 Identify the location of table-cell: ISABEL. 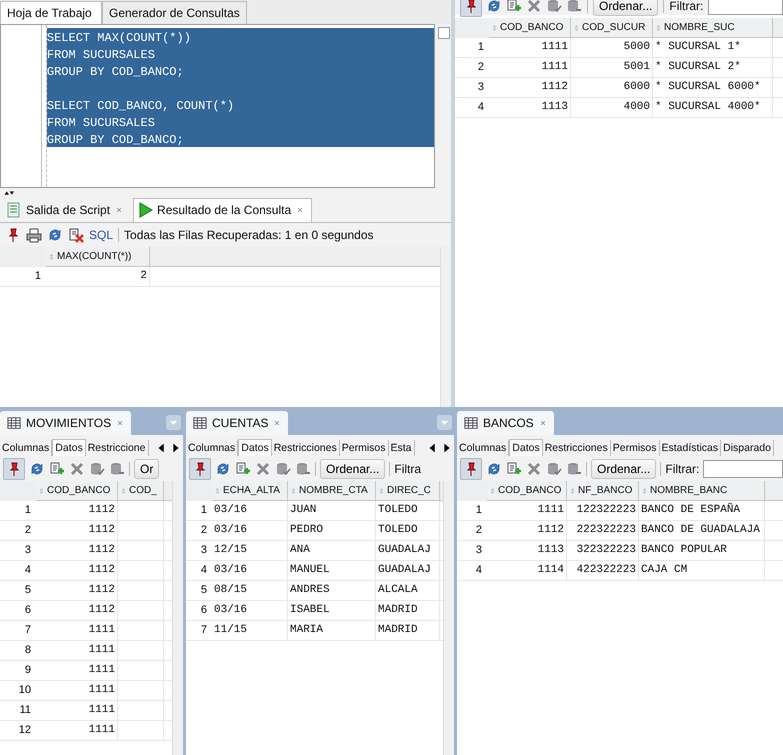
(332, 610).